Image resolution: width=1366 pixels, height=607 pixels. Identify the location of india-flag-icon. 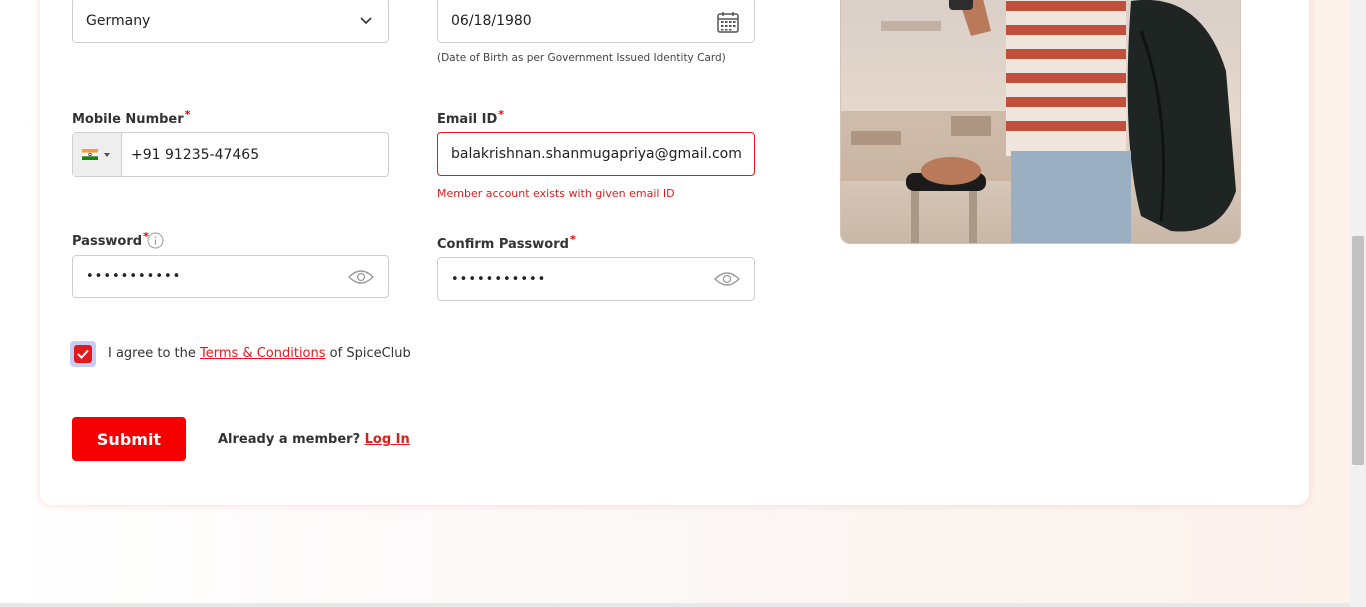
(90, 154).